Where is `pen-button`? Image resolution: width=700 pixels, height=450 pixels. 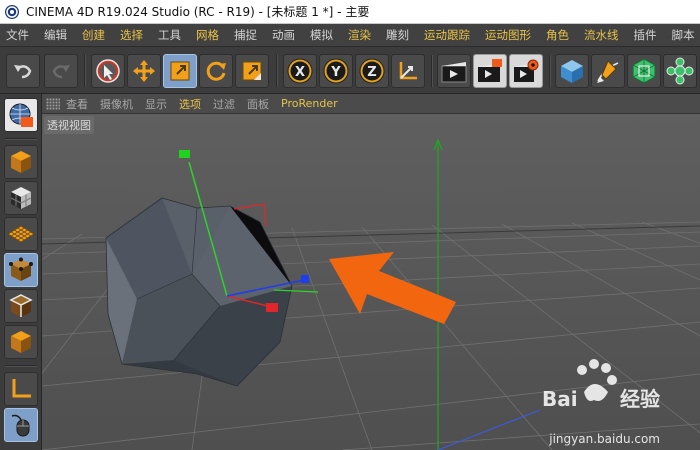
pen-button is located at coordinates (608, 71).